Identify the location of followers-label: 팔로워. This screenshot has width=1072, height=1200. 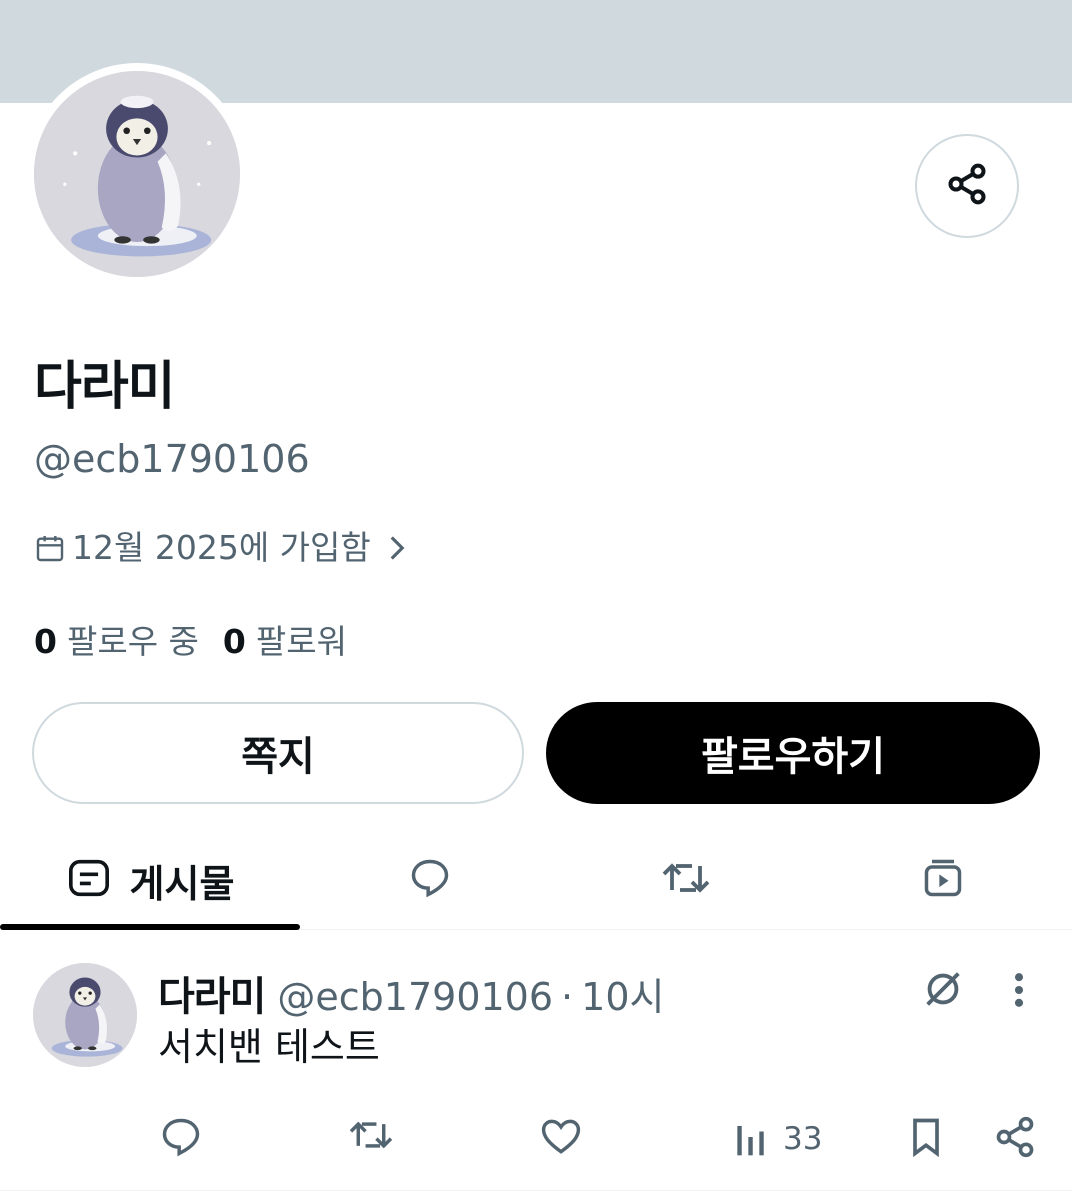
(301, 642).